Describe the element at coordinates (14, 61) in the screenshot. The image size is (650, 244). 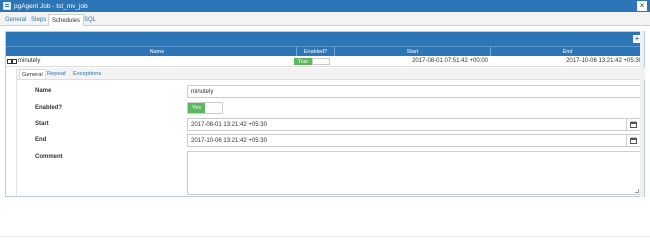
I see `delete-icon` at that location.